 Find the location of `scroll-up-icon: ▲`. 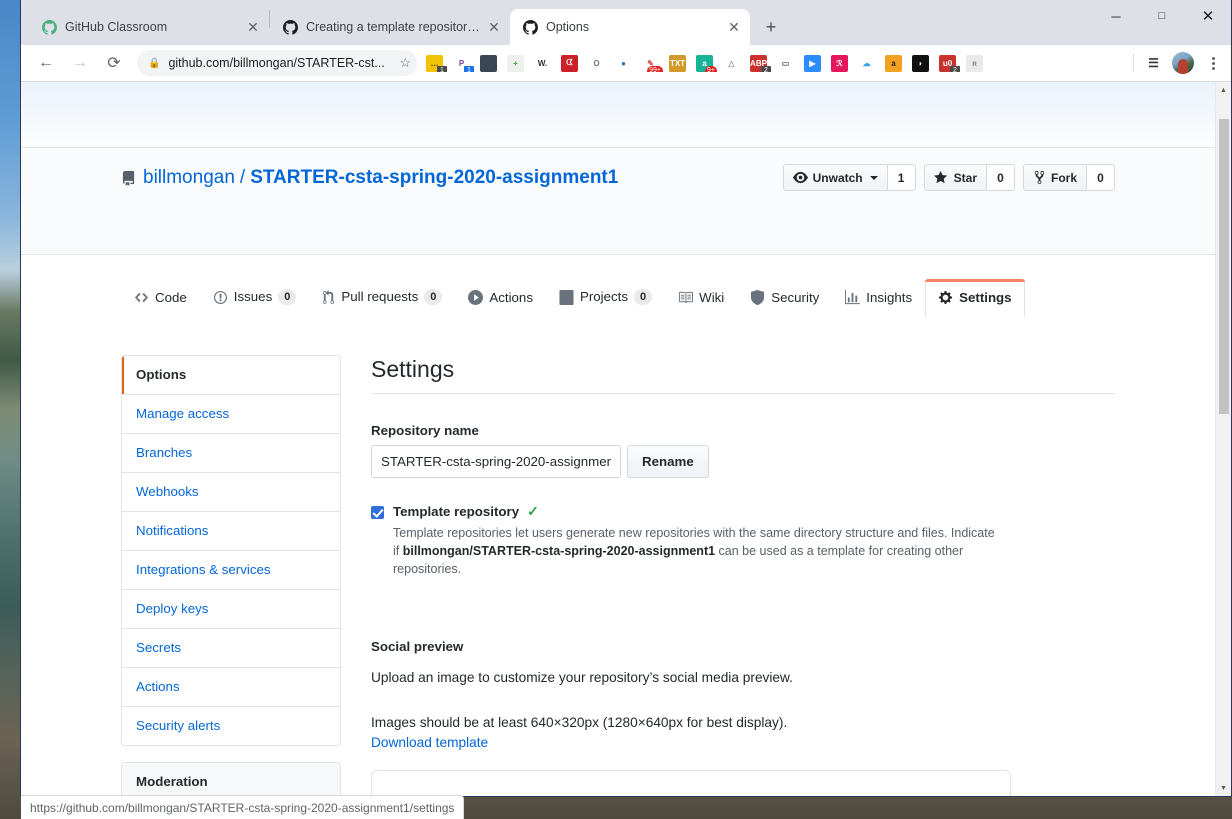

scroll-up-icon: ▲ is located at coordinates (1223, 90).